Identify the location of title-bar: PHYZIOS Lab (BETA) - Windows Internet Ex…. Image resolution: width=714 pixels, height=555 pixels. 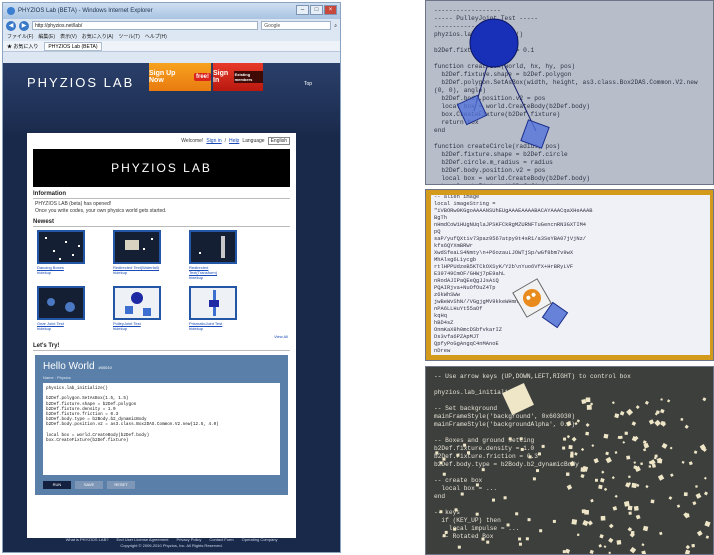
(171, 11).